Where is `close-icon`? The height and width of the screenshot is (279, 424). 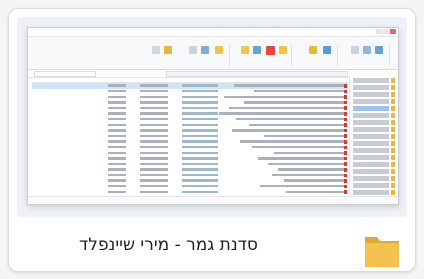
close-icon is located at coordinates (393, 31).